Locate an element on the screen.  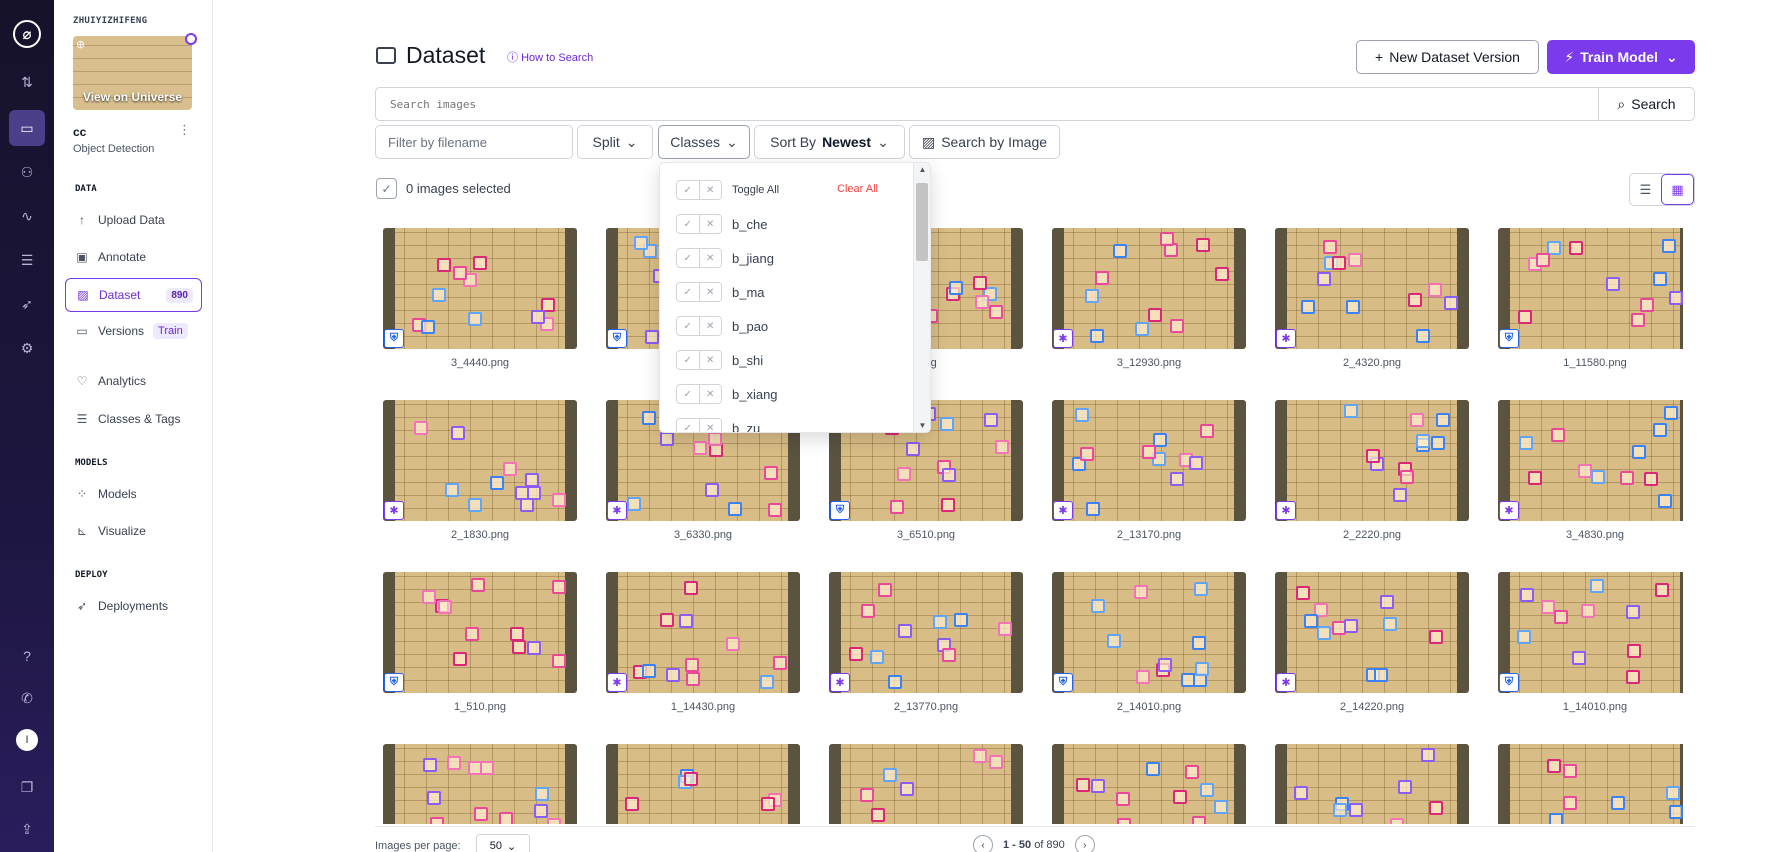
search-input is located at coordinates (987, 104).